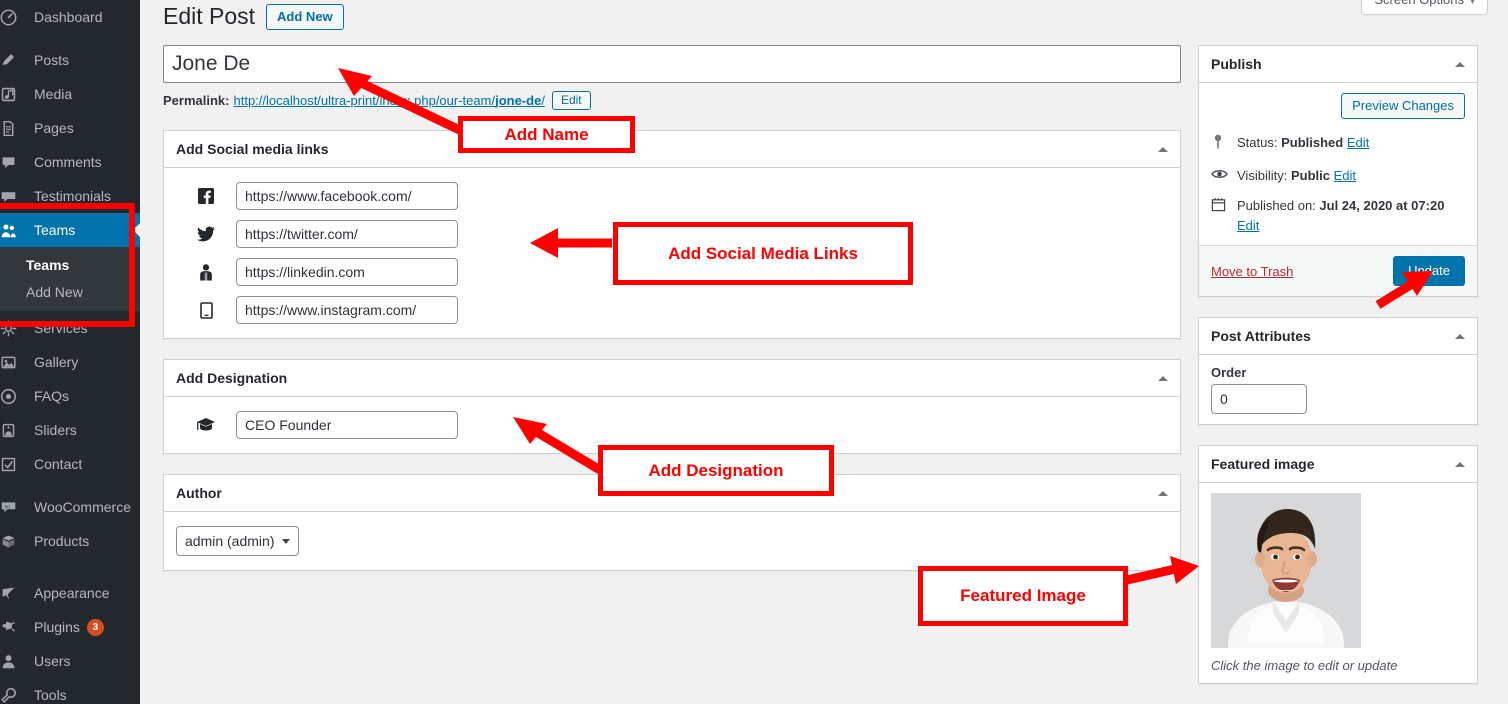 The width and height of the screenshot is (1508, 704). I want to click on current-menu-arrow-icon, so click(136, 230).